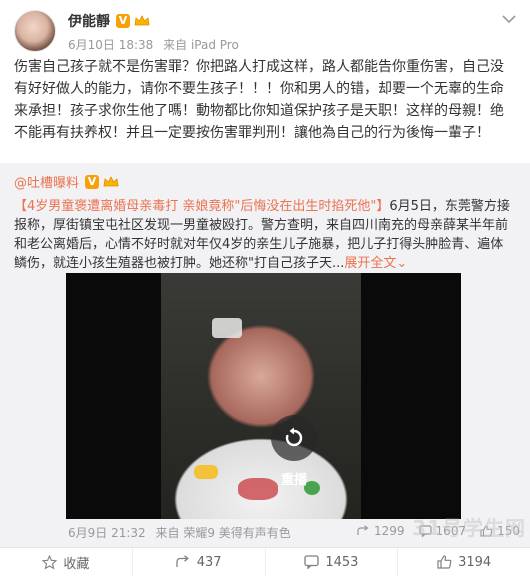  I want to click on video-shirt-detail, so click(206, 472).